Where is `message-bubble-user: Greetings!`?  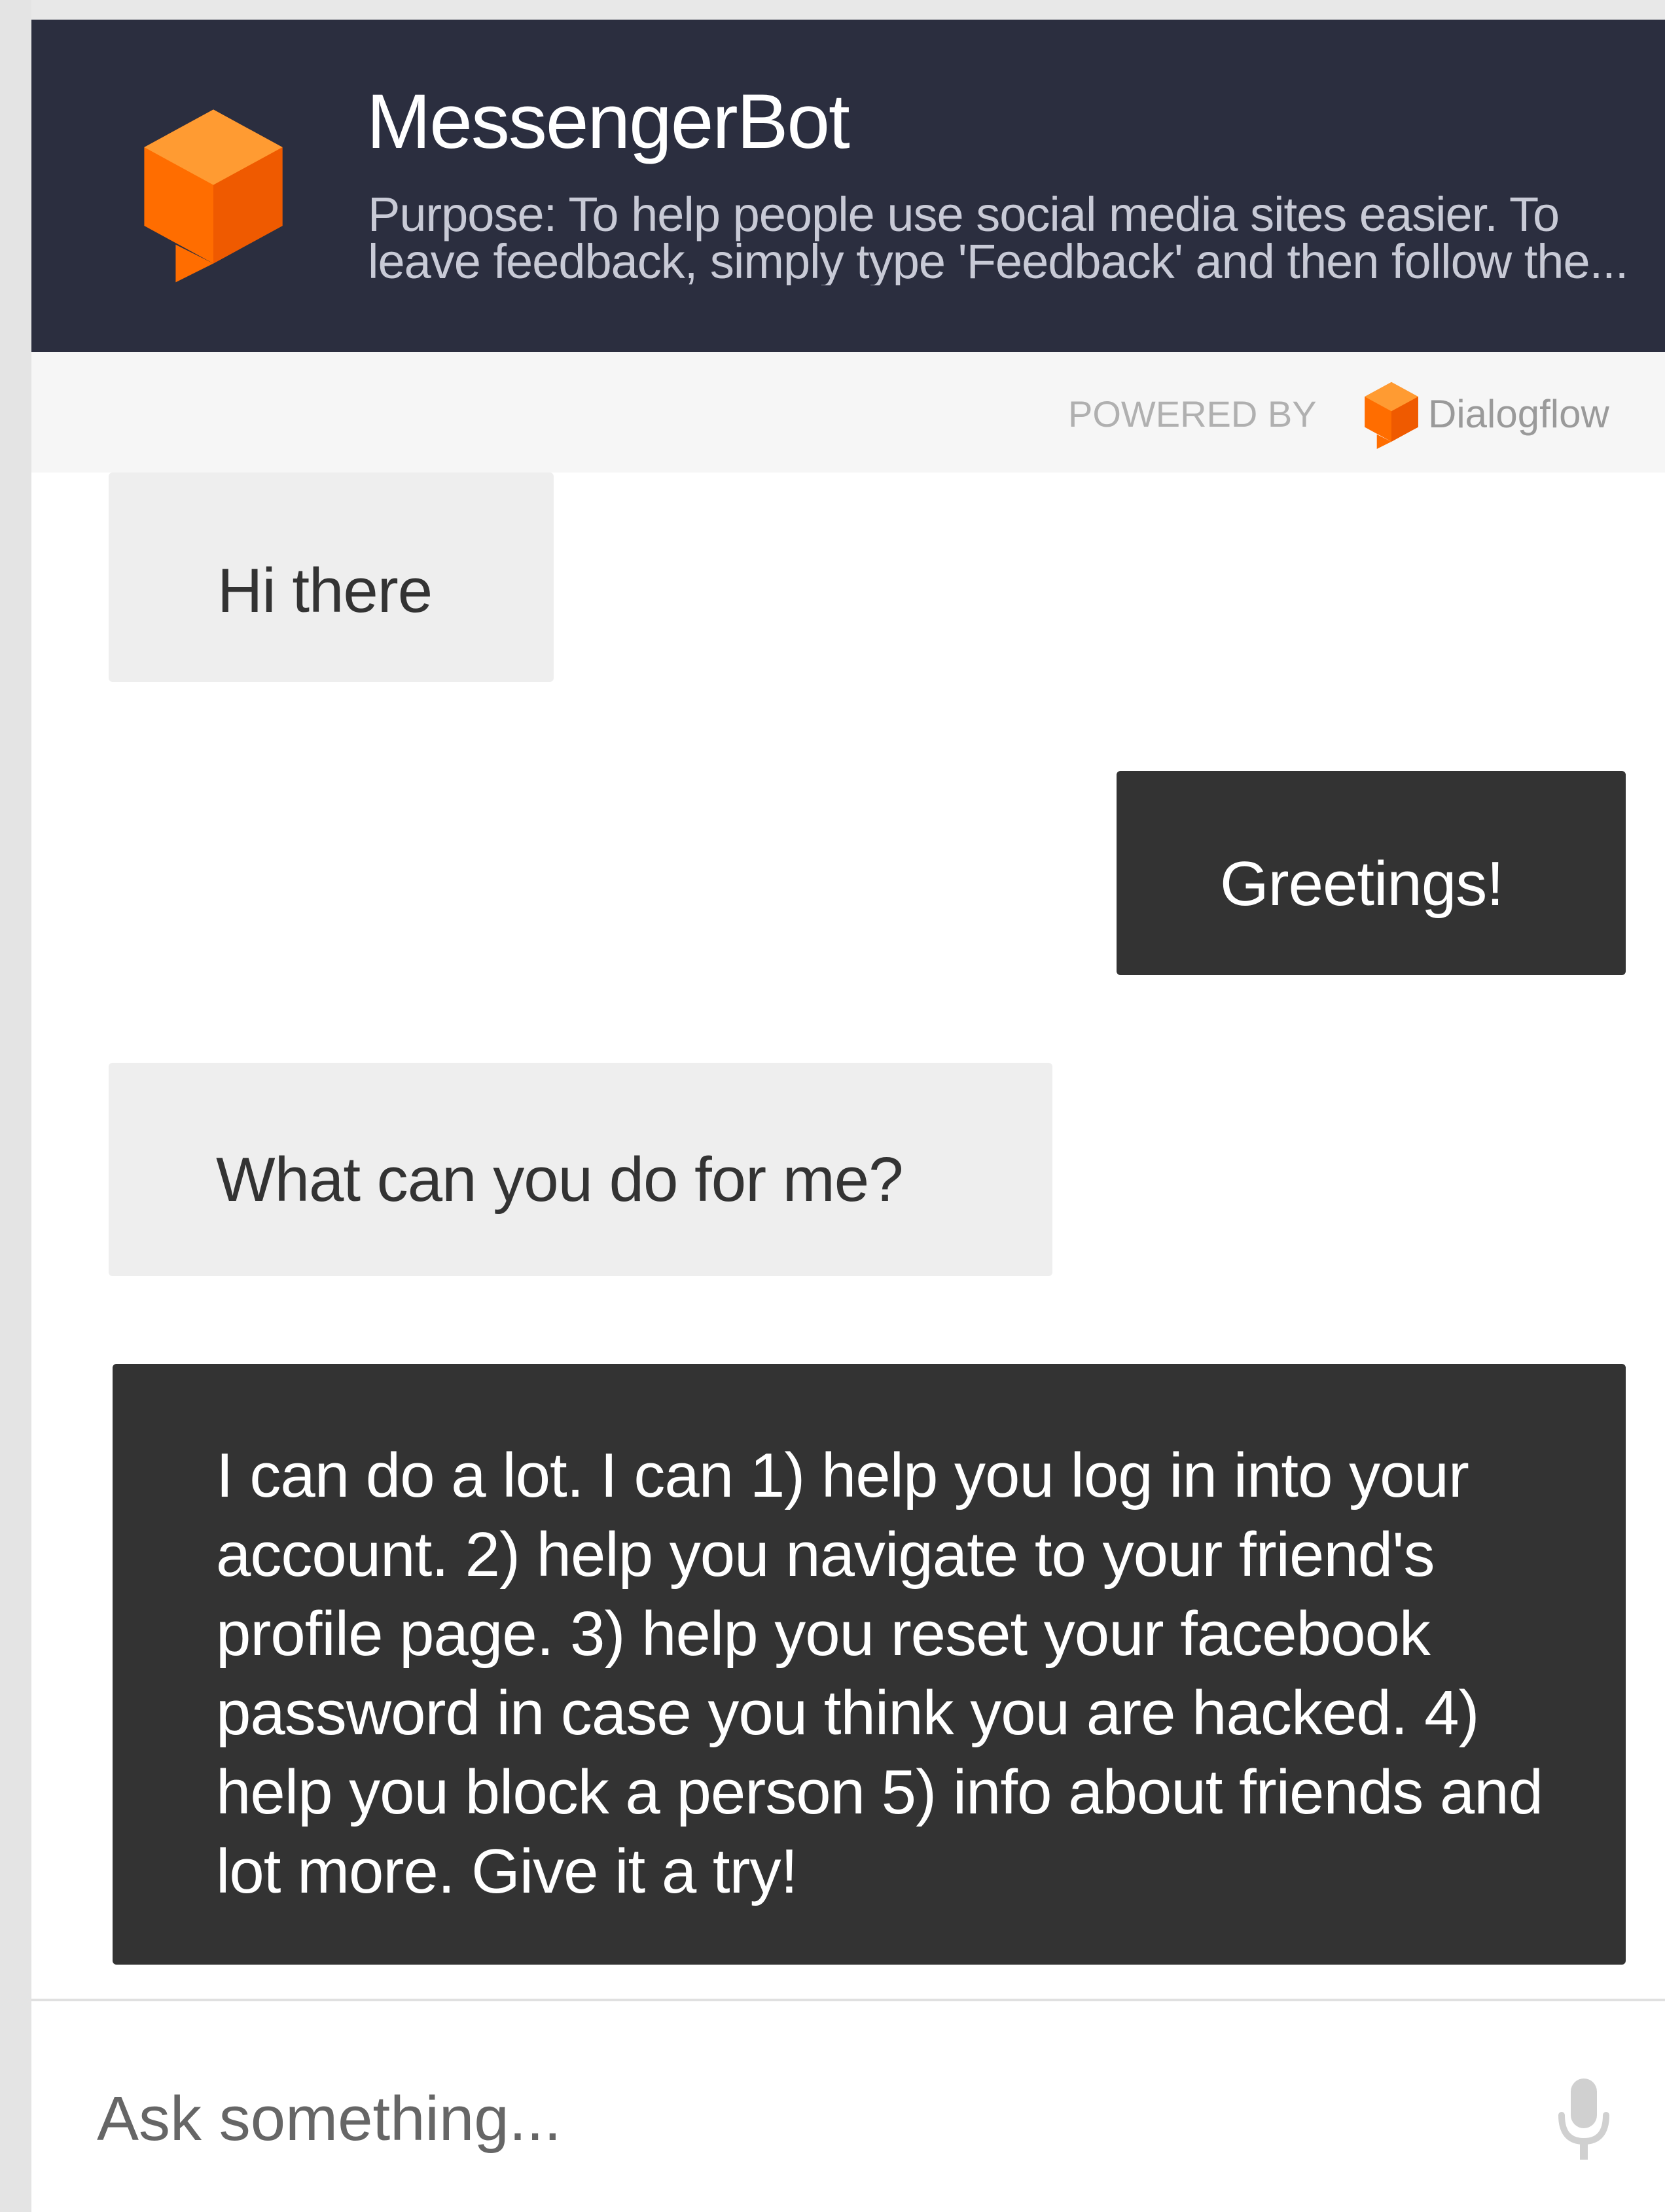 message-bubble-user: Greetings! is located at coordinates (1371, 873).